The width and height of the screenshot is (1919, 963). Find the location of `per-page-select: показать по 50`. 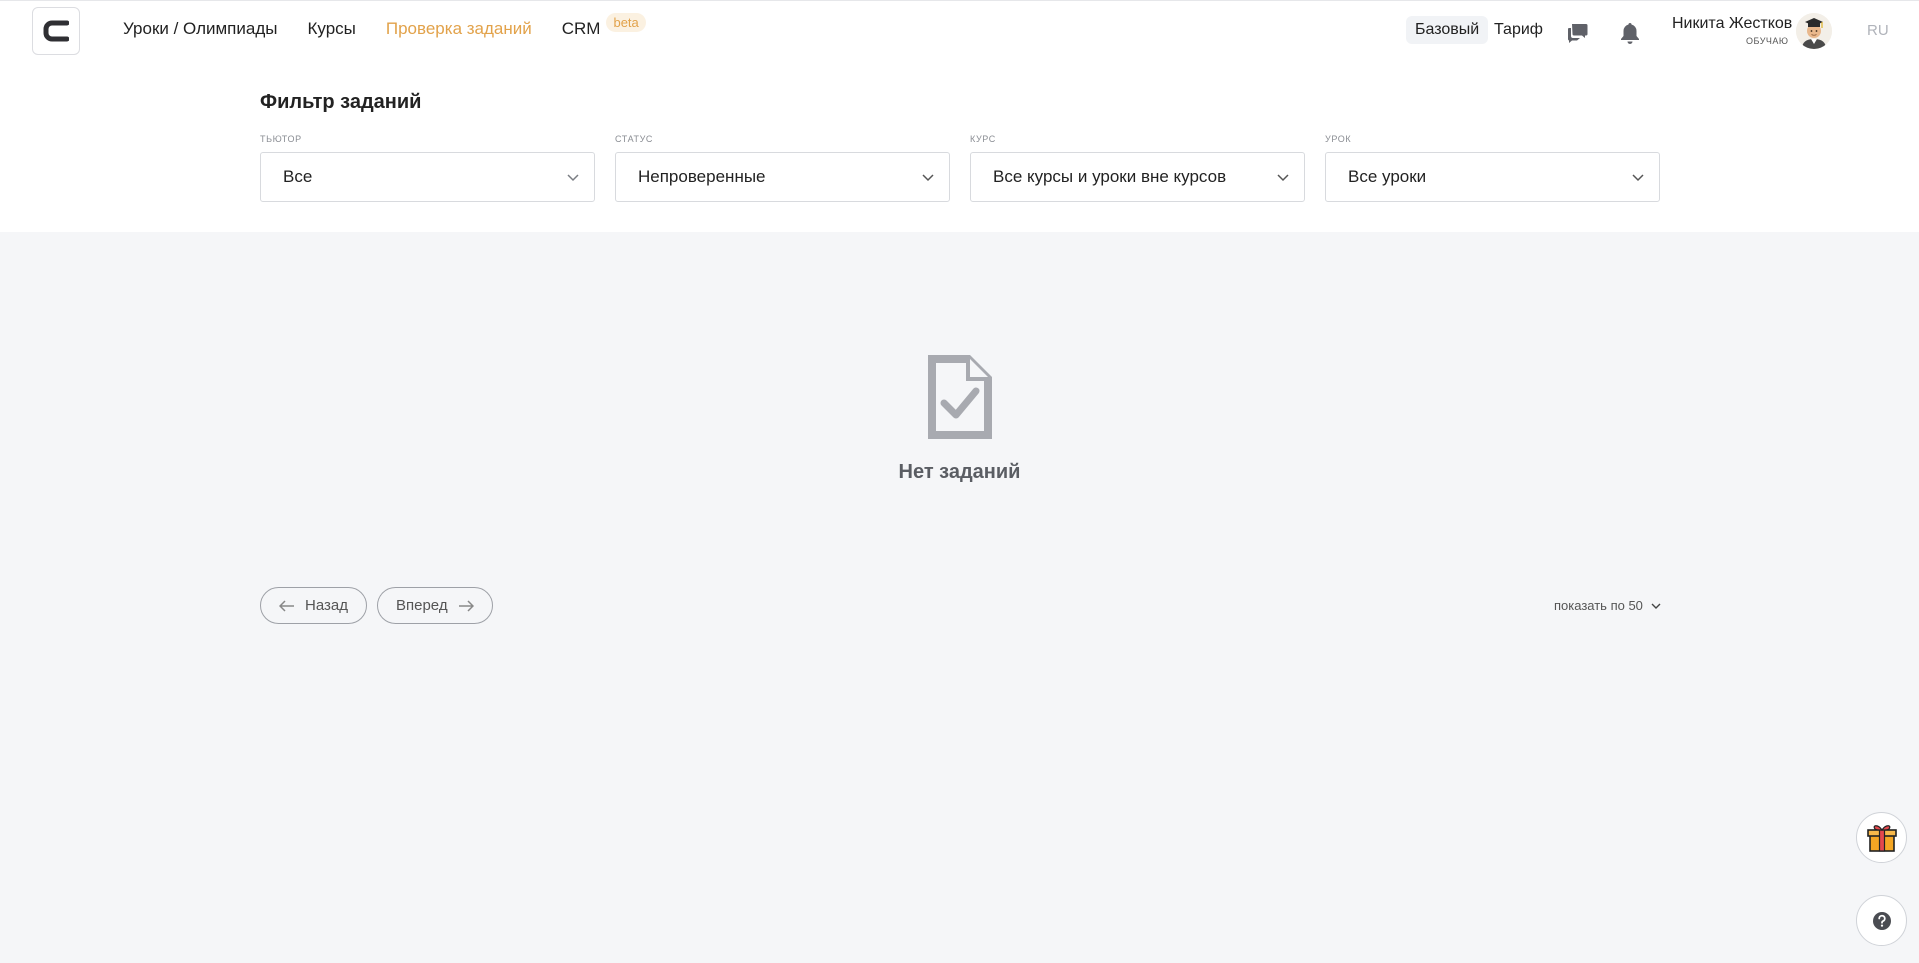

per-page-select: показать по 50 is located at coordinates (1607, 605).